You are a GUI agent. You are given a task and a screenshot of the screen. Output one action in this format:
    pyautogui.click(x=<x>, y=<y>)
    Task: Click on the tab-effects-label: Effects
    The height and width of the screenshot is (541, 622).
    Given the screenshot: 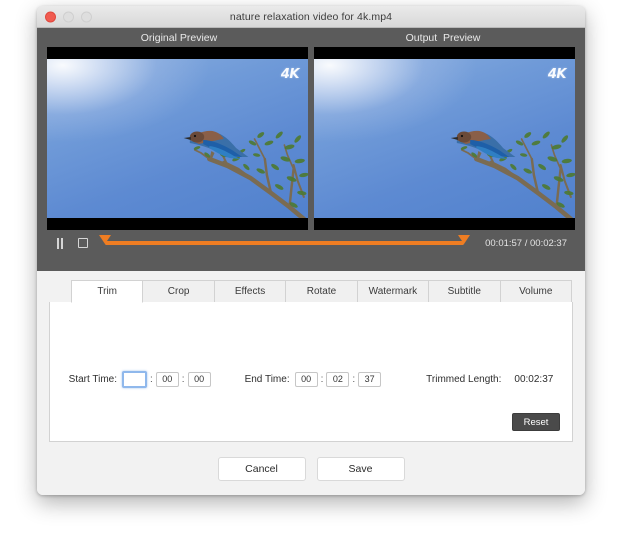 What is the action you would take?
    pyautogui.click(x=250, y=291)
    